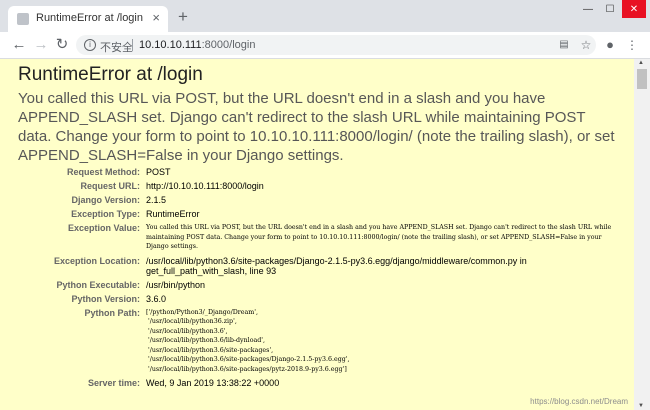 This screenshot has width=650, height=410. I want to click on restore-icon: ☐, so click(610, 9).